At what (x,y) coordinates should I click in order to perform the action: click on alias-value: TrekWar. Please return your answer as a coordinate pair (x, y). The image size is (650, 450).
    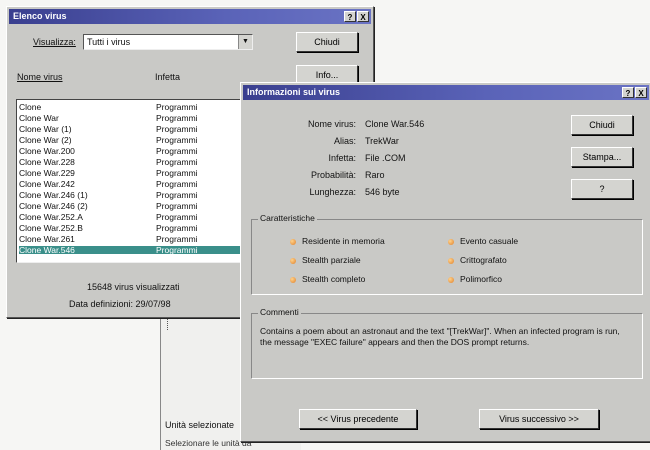
    Looking at the image, I should click on (382, 141).